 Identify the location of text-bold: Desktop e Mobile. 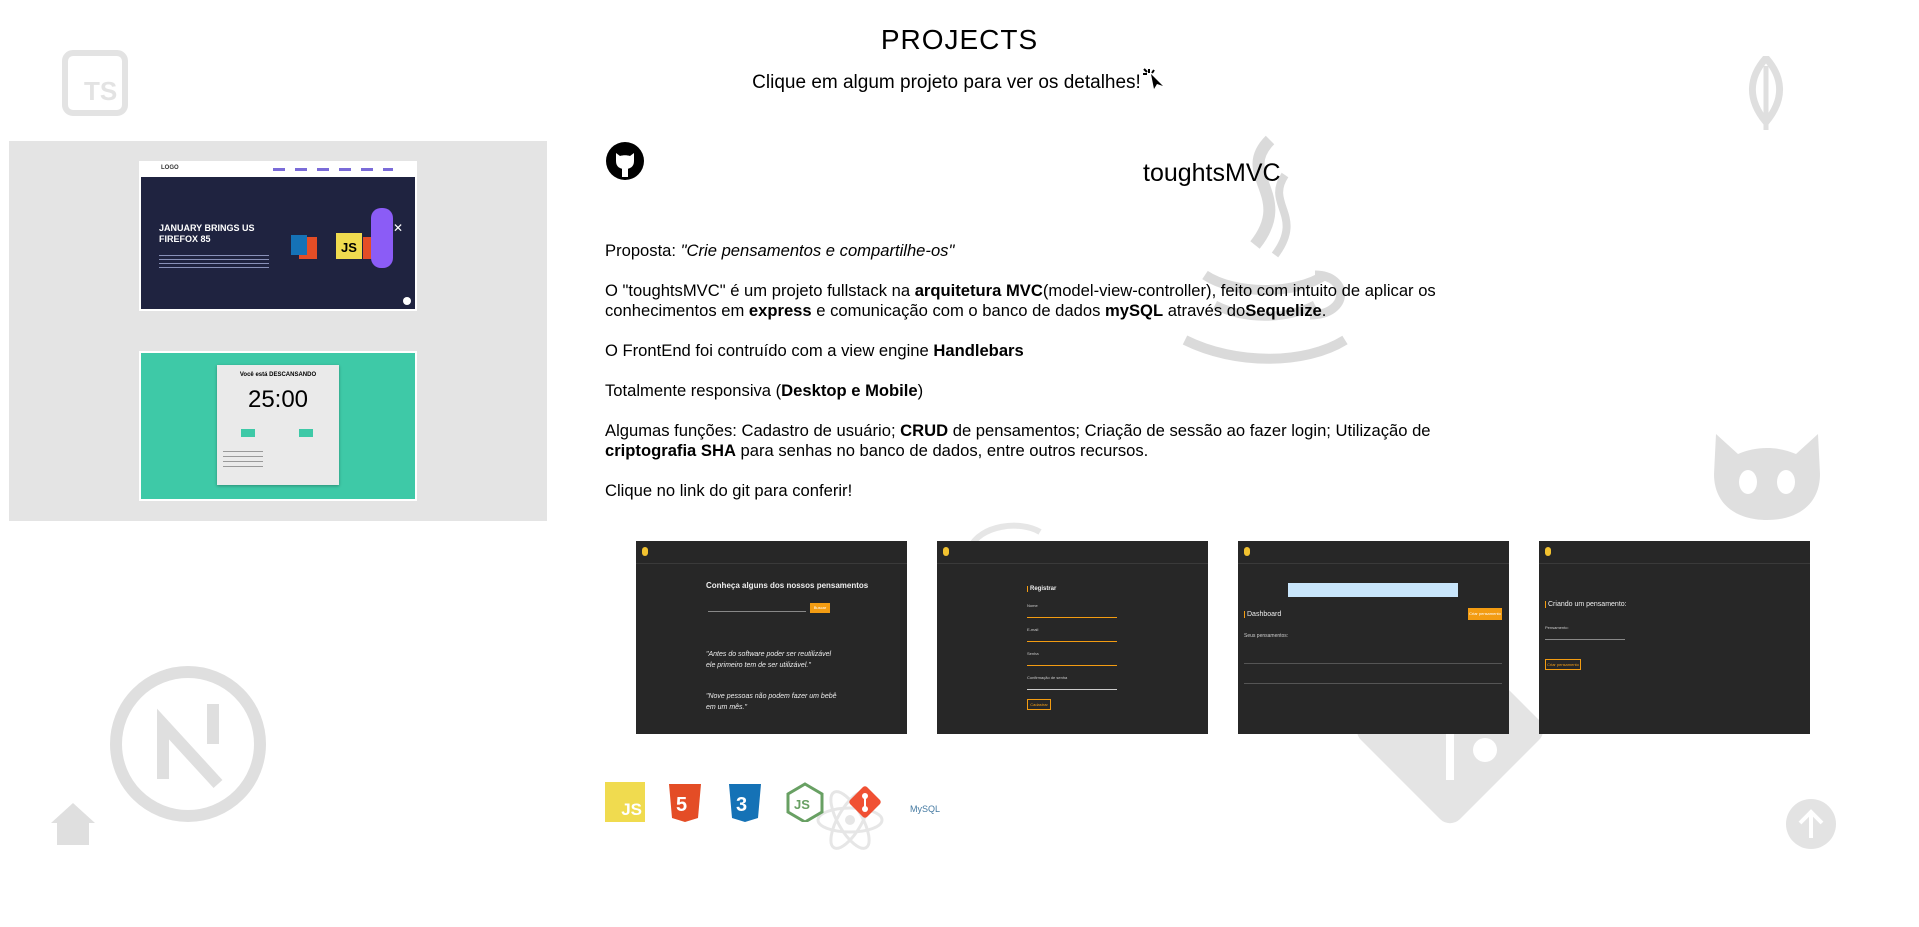
(849, 390).